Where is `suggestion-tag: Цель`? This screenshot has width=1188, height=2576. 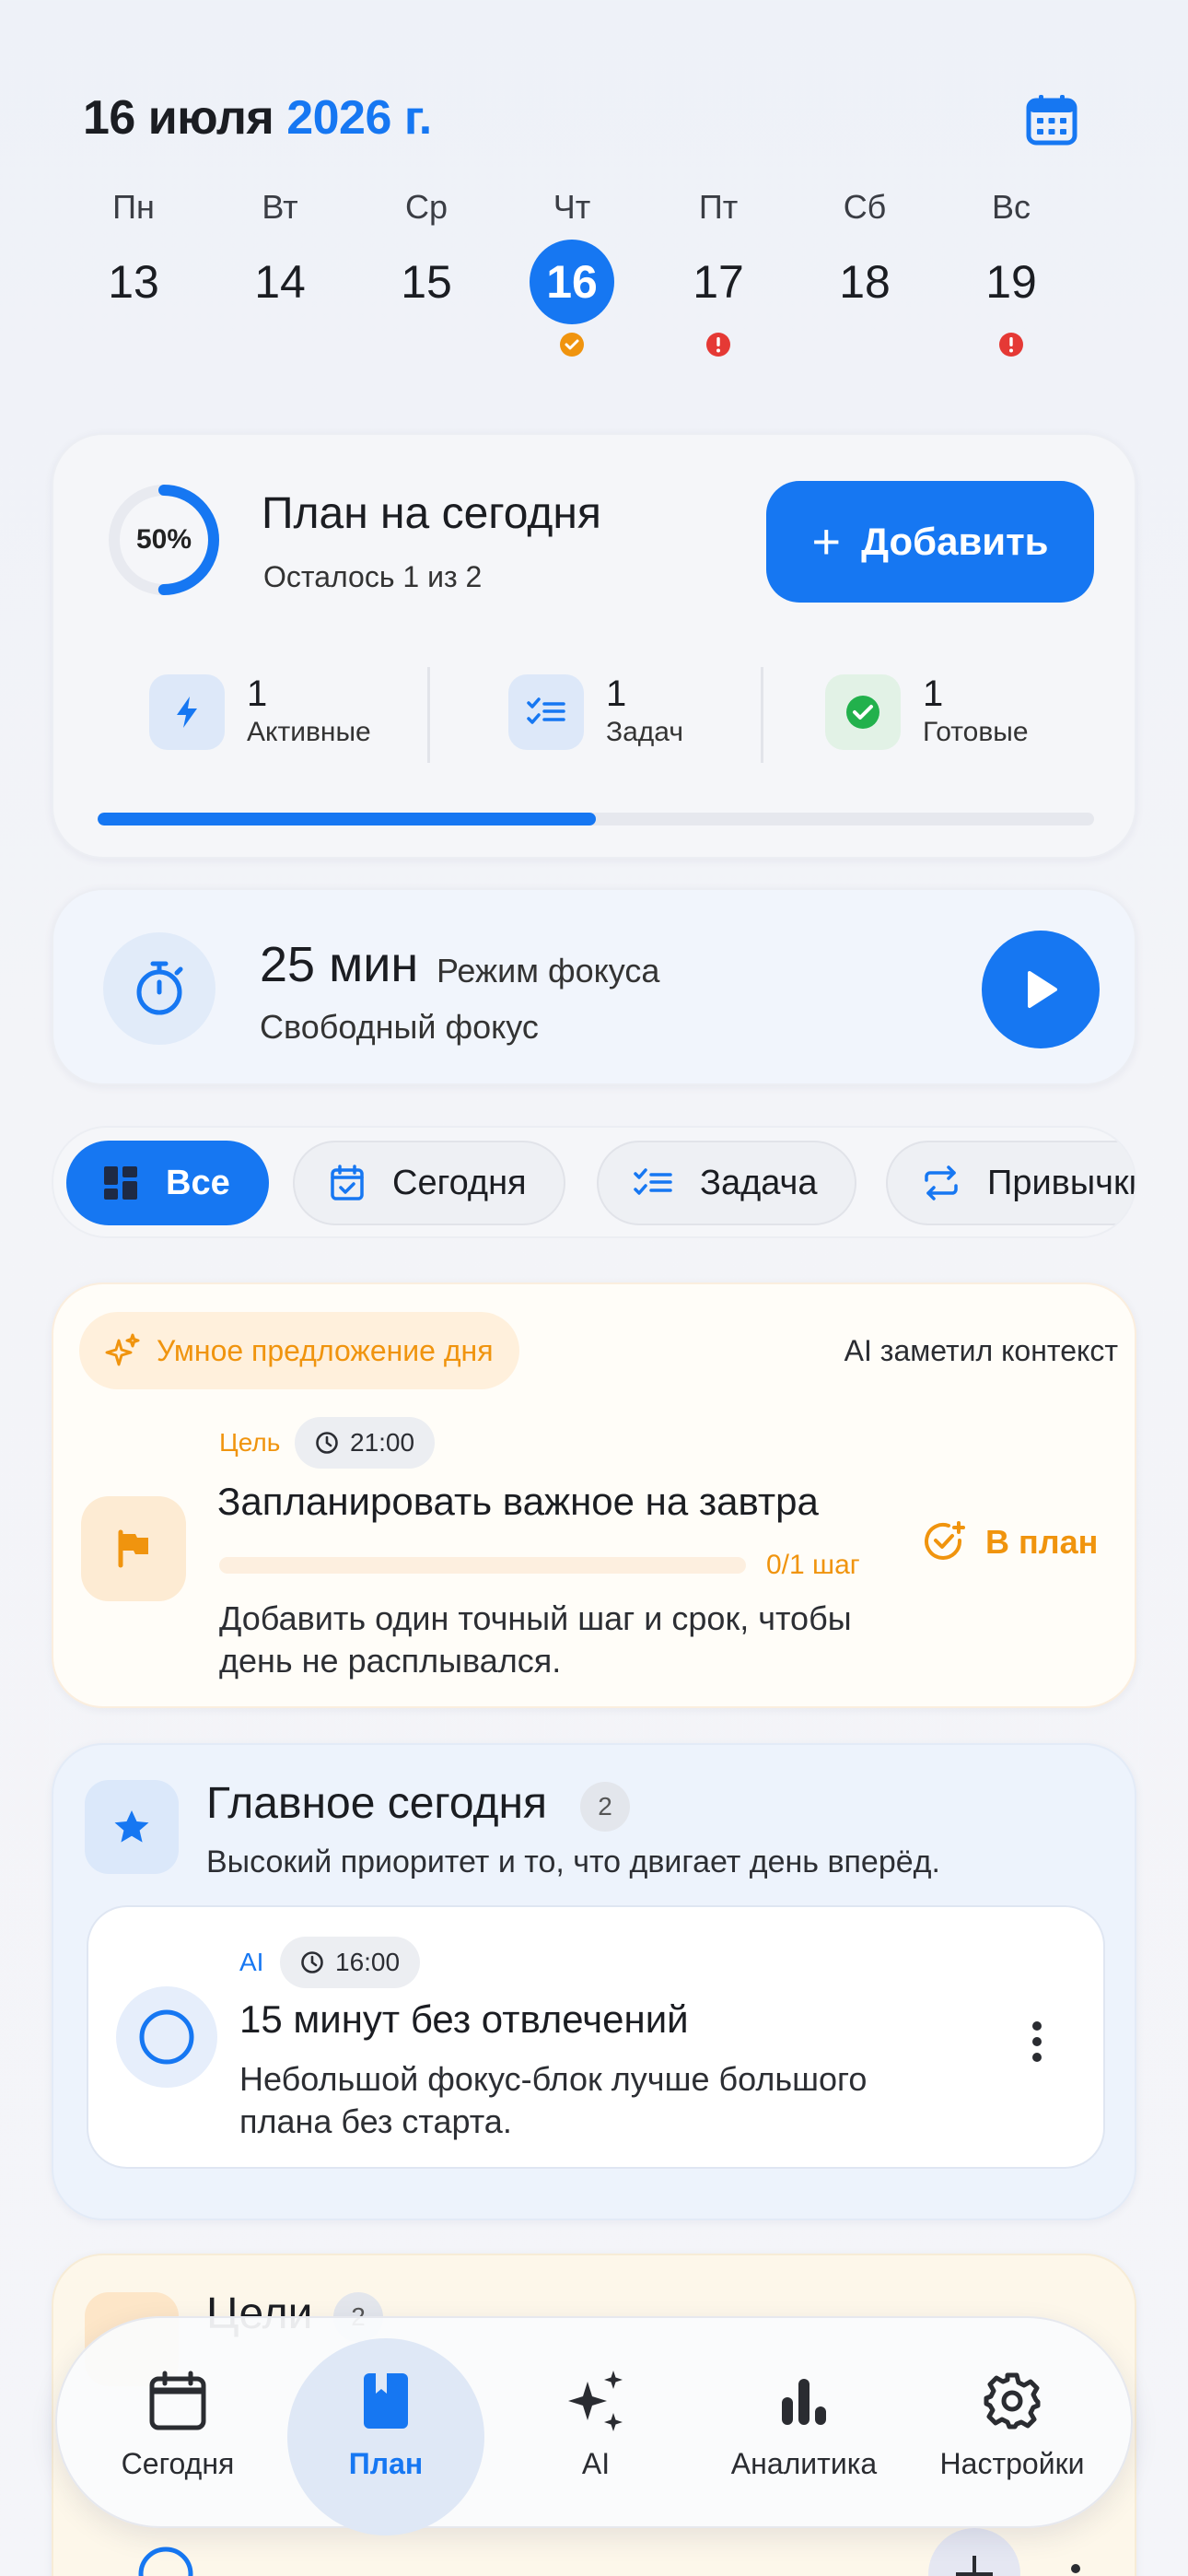 suggestion-tag: Цель is located at coordinates (250, 1442).